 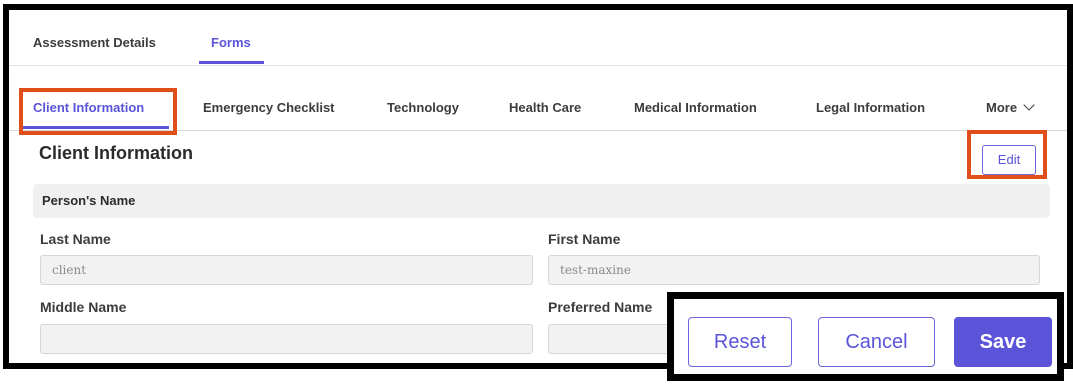 I want to click on cancel-button: Cancel, so click(x=876, y=342).